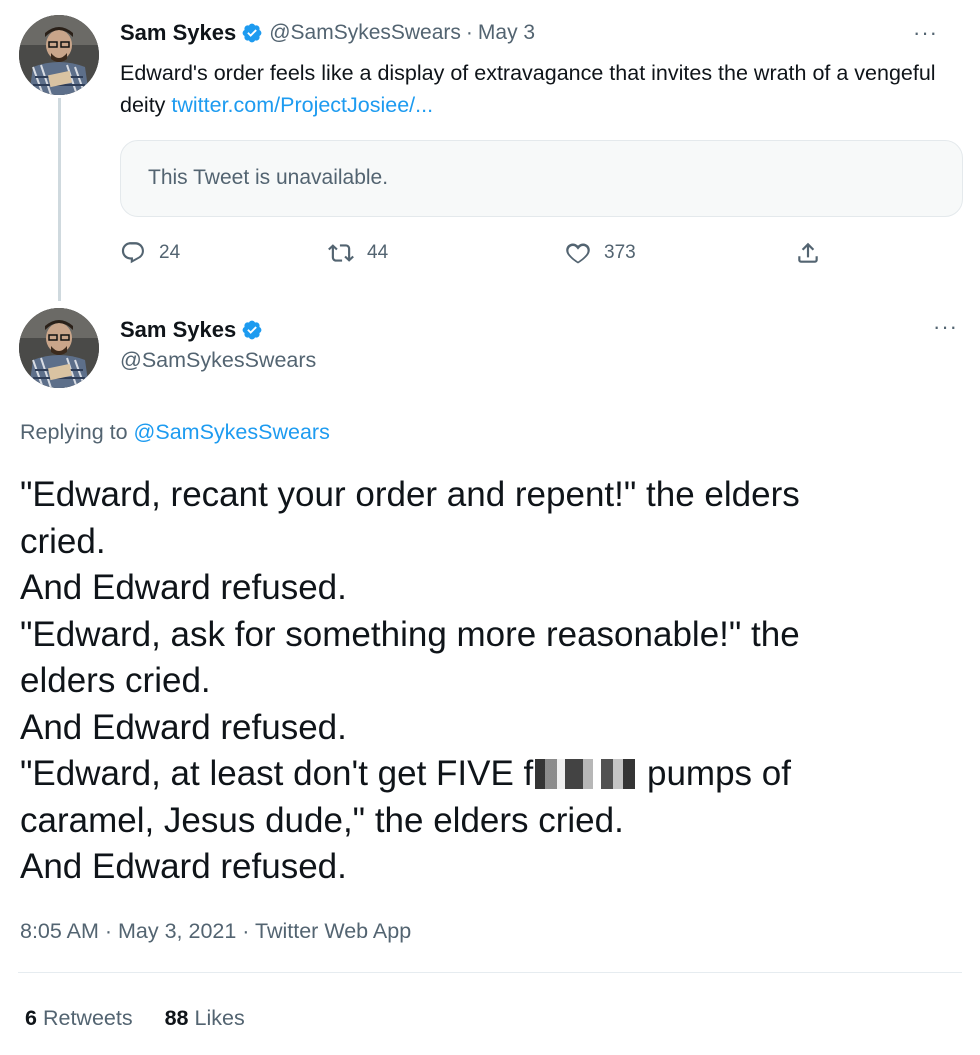  What do you see at coordinates (506, 33) in the screenshot?
I see `tweet-date: May 3` at bounding box center [506, 33].